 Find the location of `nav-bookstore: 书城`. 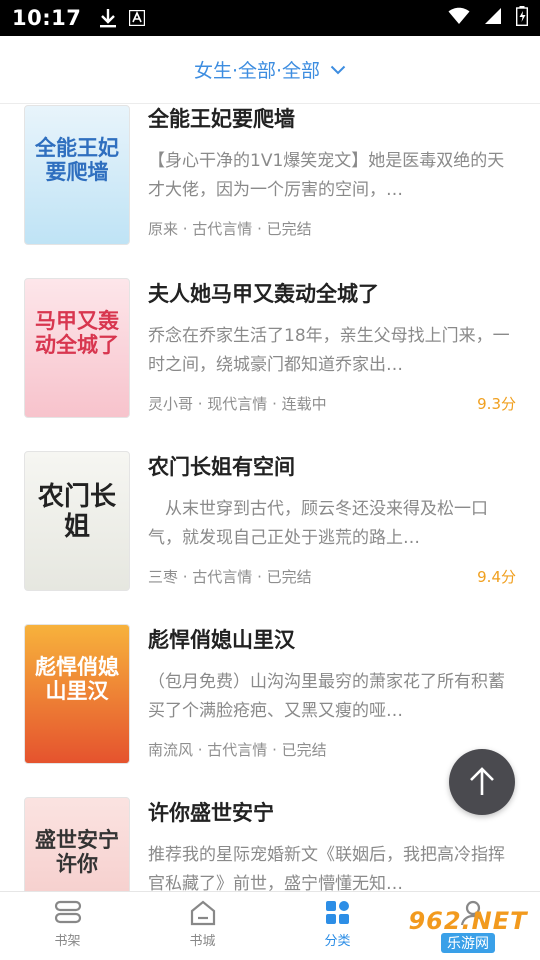

nav-bookstore: 书城 is located at coordinates (202, 926).